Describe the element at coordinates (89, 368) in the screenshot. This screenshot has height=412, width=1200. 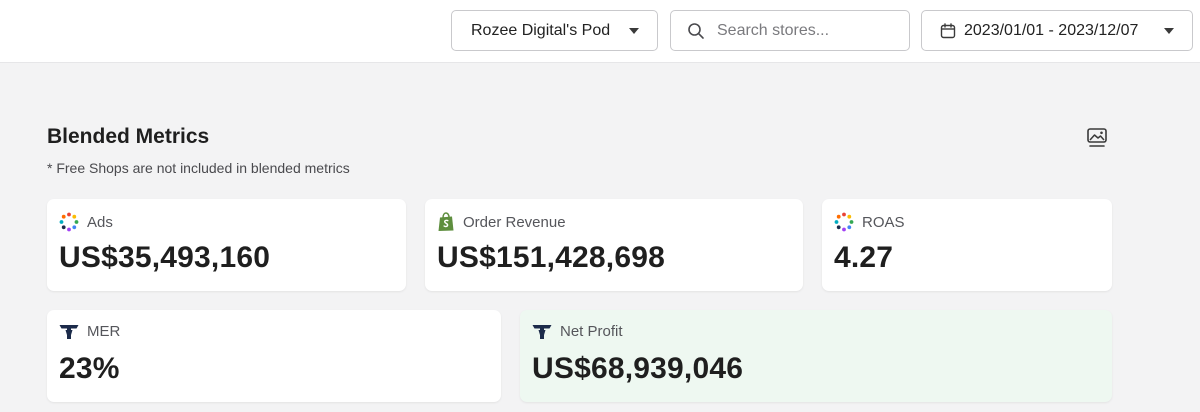
I see `metric-value: 23%` at that location.